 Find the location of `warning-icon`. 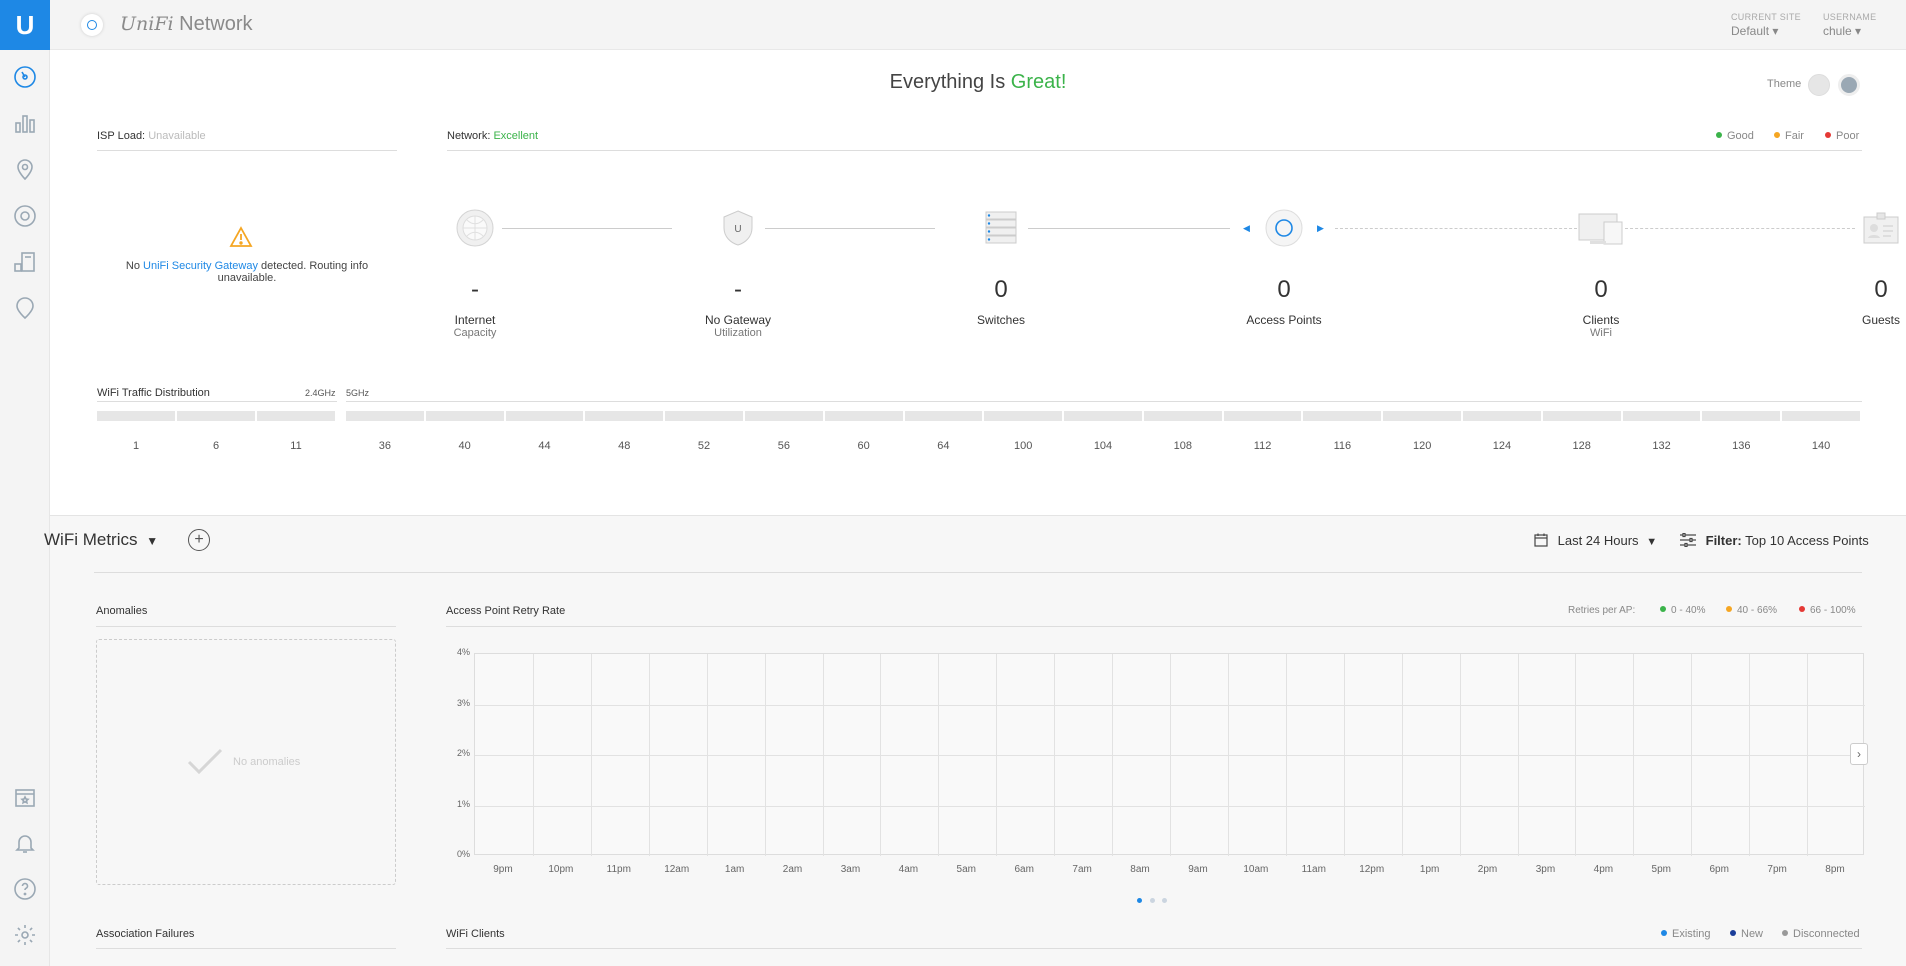

warning-icon is located at coordinates (241, 239).